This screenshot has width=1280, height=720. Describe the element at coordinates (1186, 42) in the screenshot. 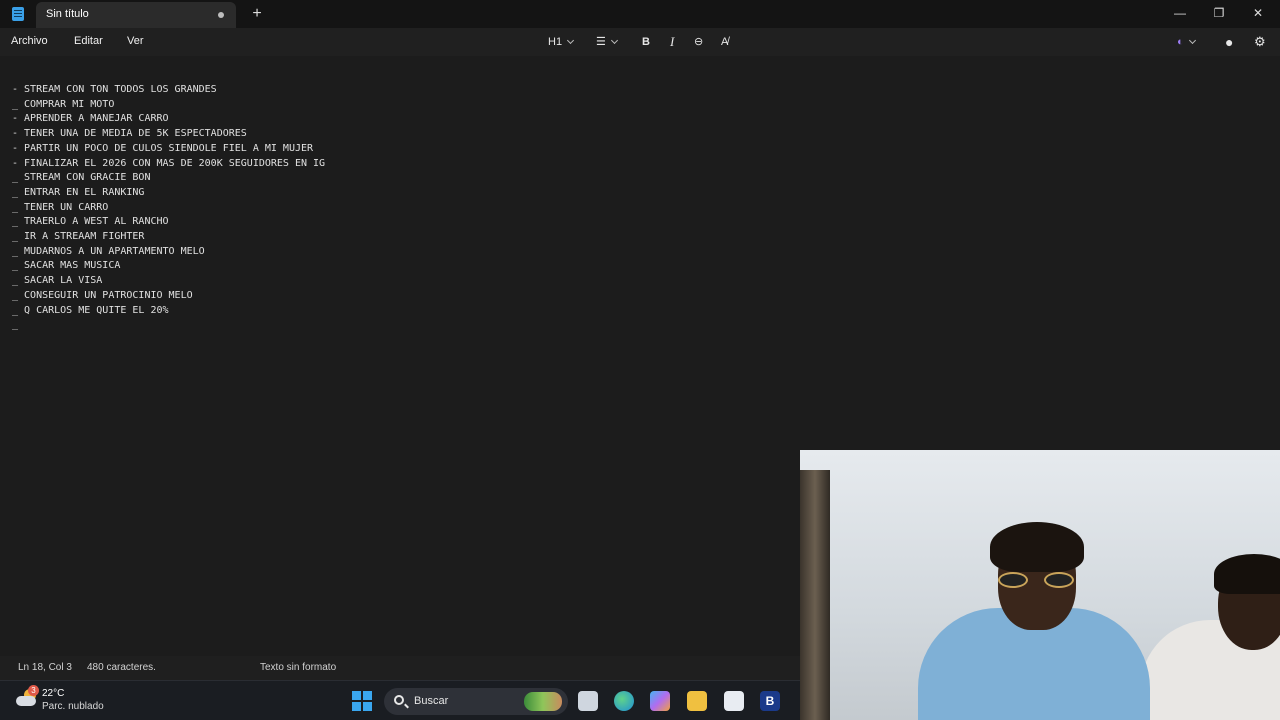

I see `copilot-icon: ◐` at that location.